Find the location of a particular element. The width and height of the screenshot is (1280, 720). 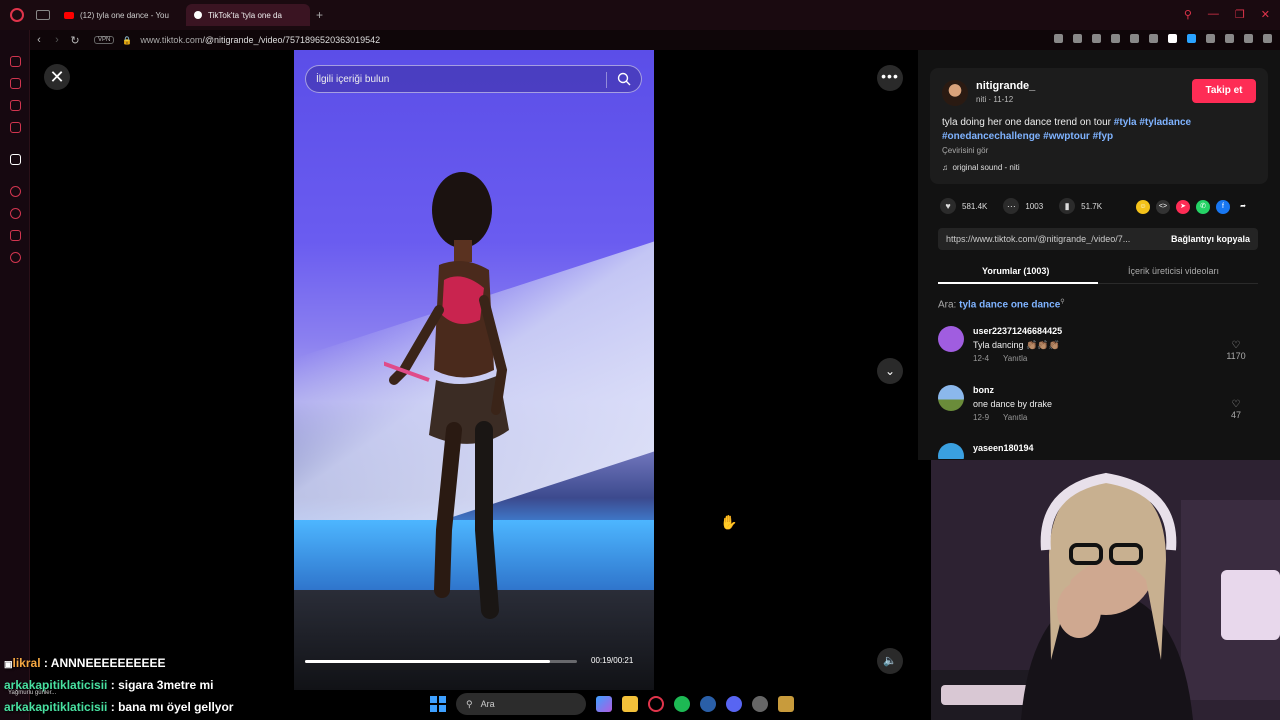

more-options-button: ••• is located at coordinates (890, 78).